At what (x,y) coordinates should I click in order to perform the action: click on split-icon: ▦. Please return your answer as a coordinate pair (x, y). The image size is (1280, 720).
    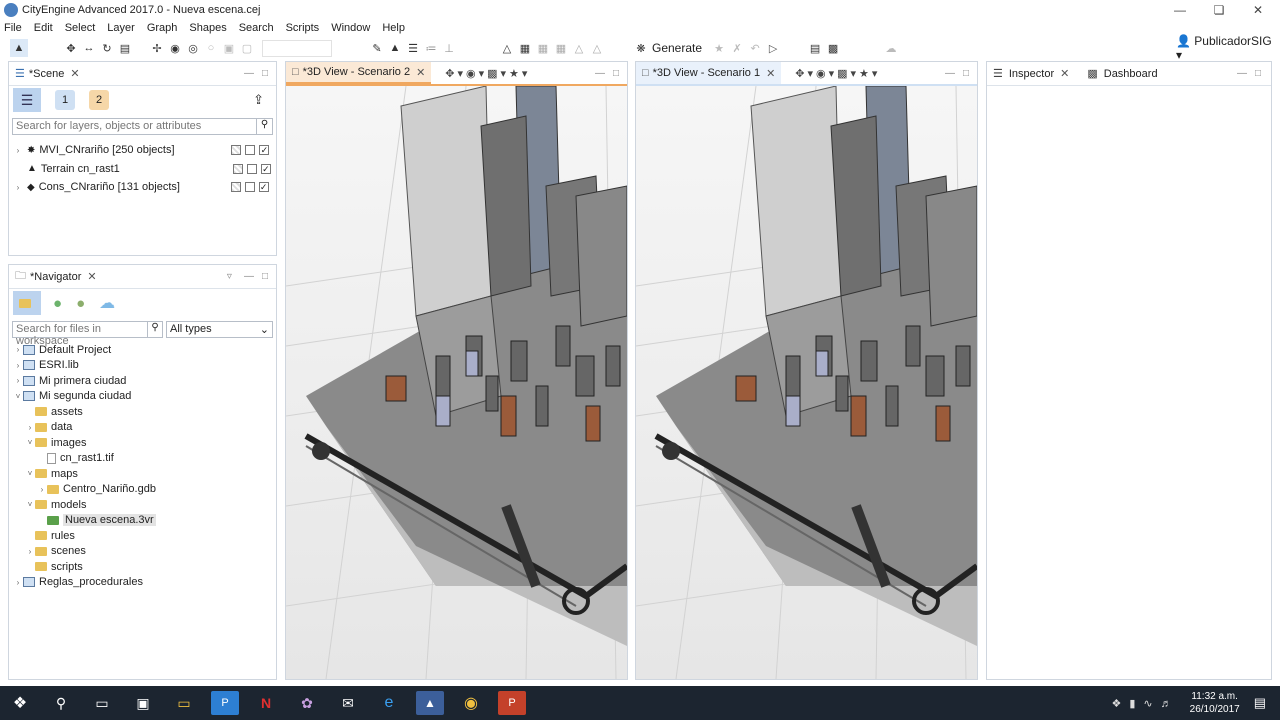
    Looking at the image, I should click on (543, 48).